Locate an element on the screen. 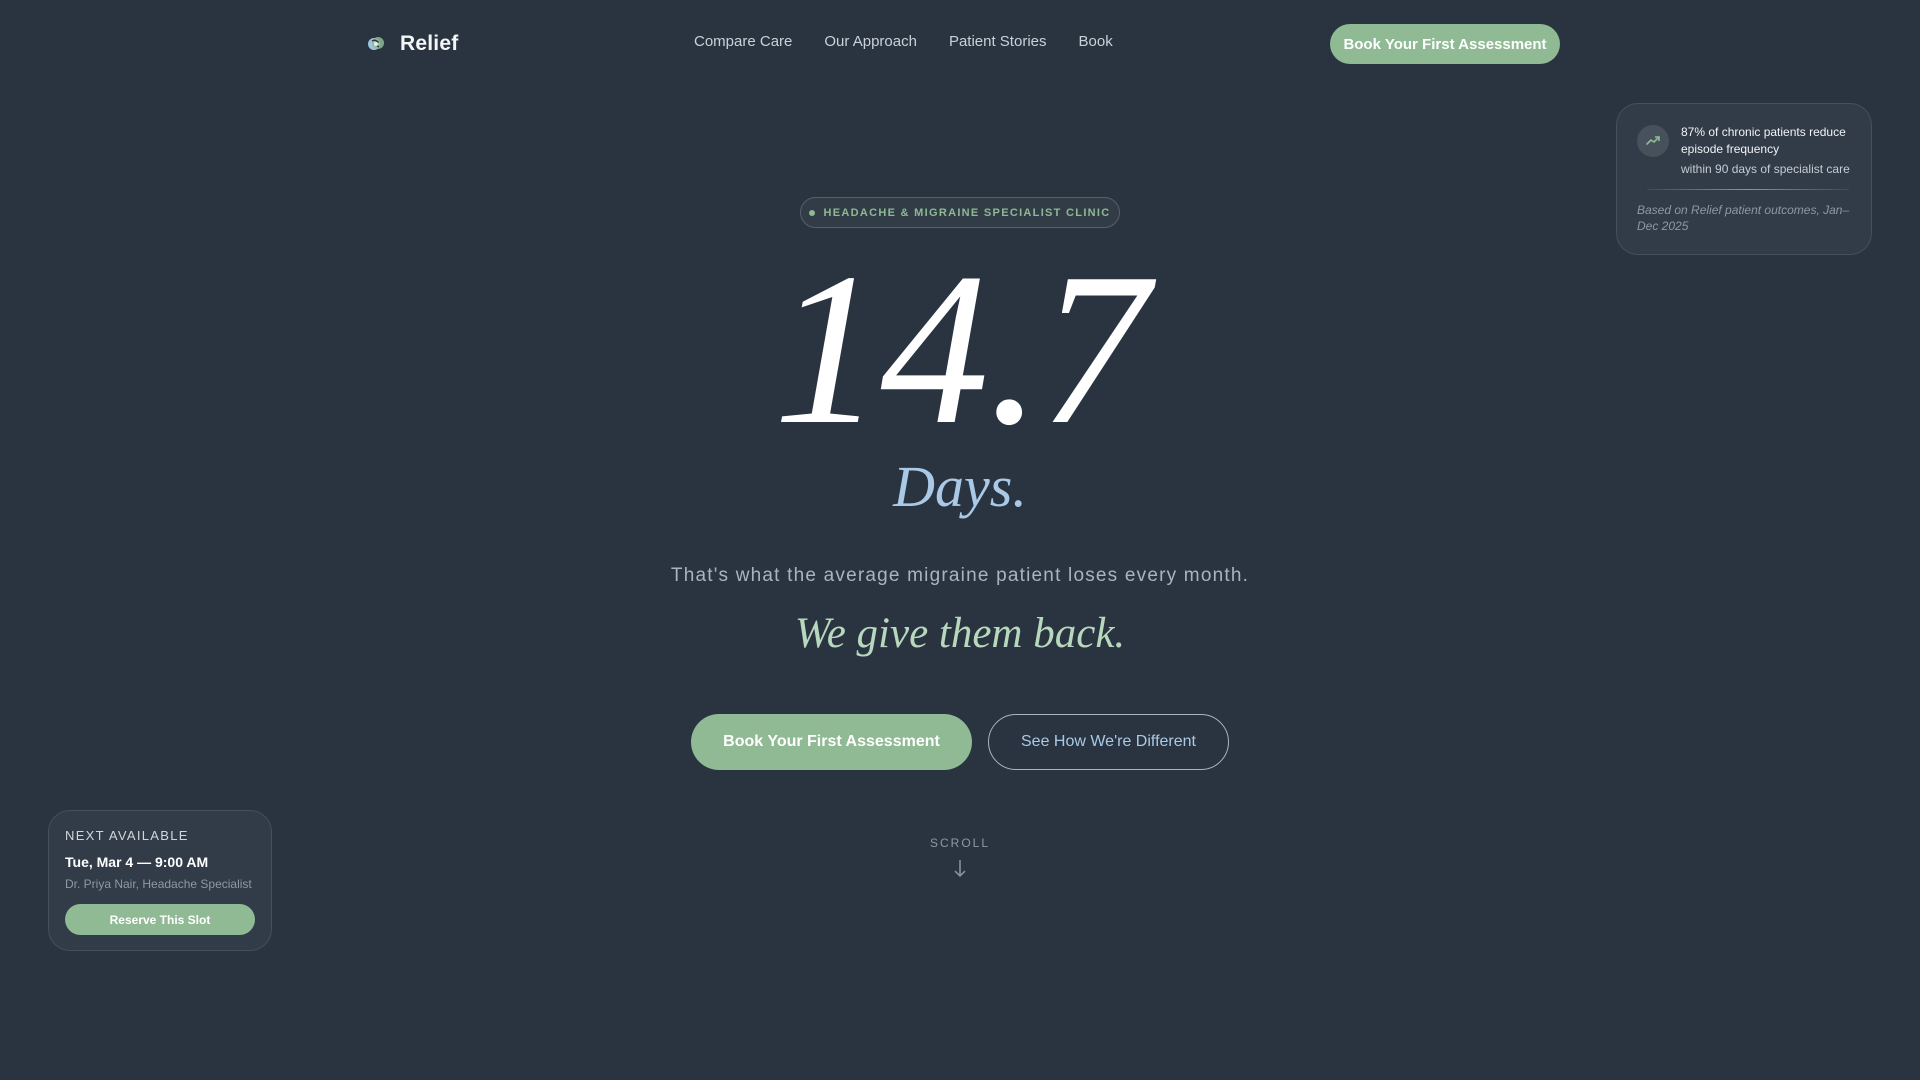  brand-logo-link: Relief is located at coordinates (412, 44).